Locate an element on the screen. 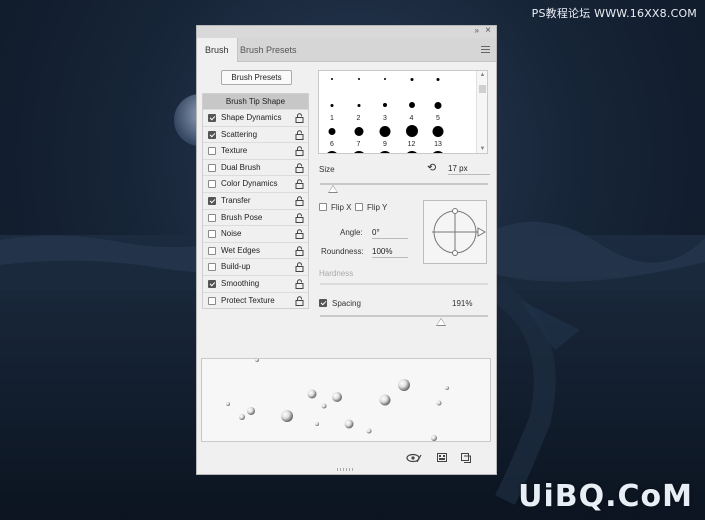 The width and height of the screenshot is (705, 520). tab-brush-presets: Brush Presets is located at coordinates (268, 50).